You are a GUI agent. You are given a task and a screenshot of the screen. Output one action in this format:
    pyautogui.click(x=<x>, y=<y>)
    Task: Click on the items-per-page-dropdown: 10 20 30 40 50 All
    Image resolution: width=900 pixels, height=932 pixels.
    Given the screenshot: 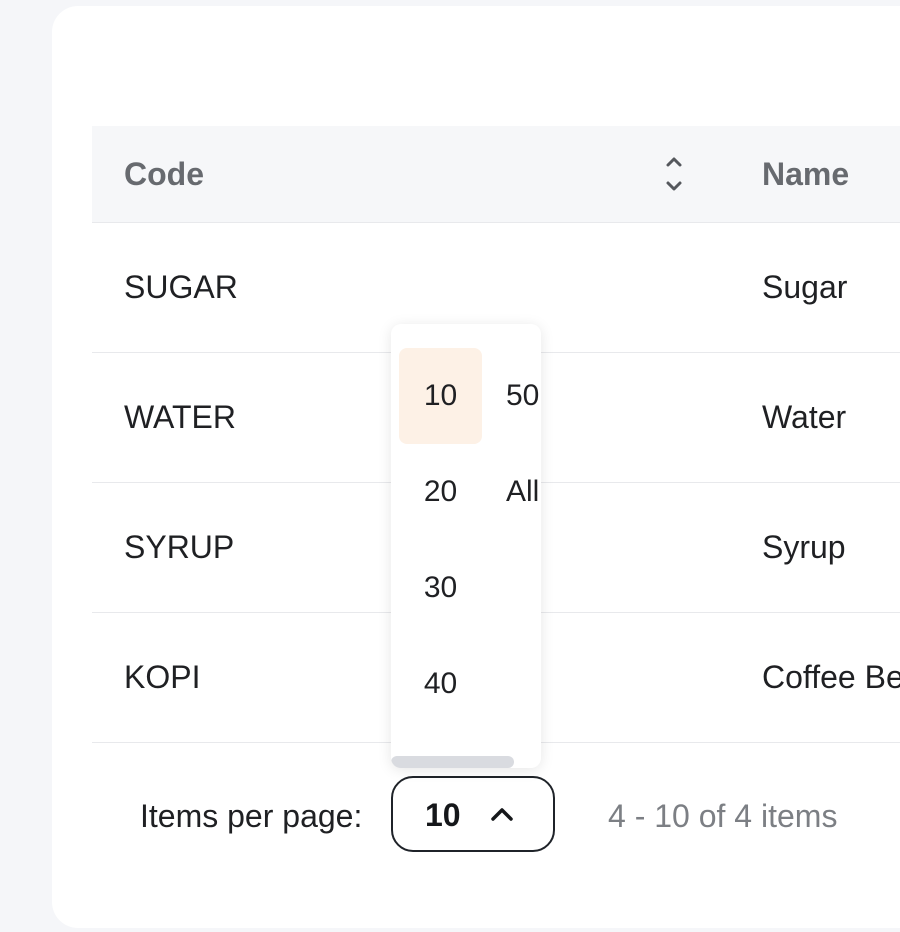 What is the action you would take?
    pyautogui.click(x=466, y=546)
    